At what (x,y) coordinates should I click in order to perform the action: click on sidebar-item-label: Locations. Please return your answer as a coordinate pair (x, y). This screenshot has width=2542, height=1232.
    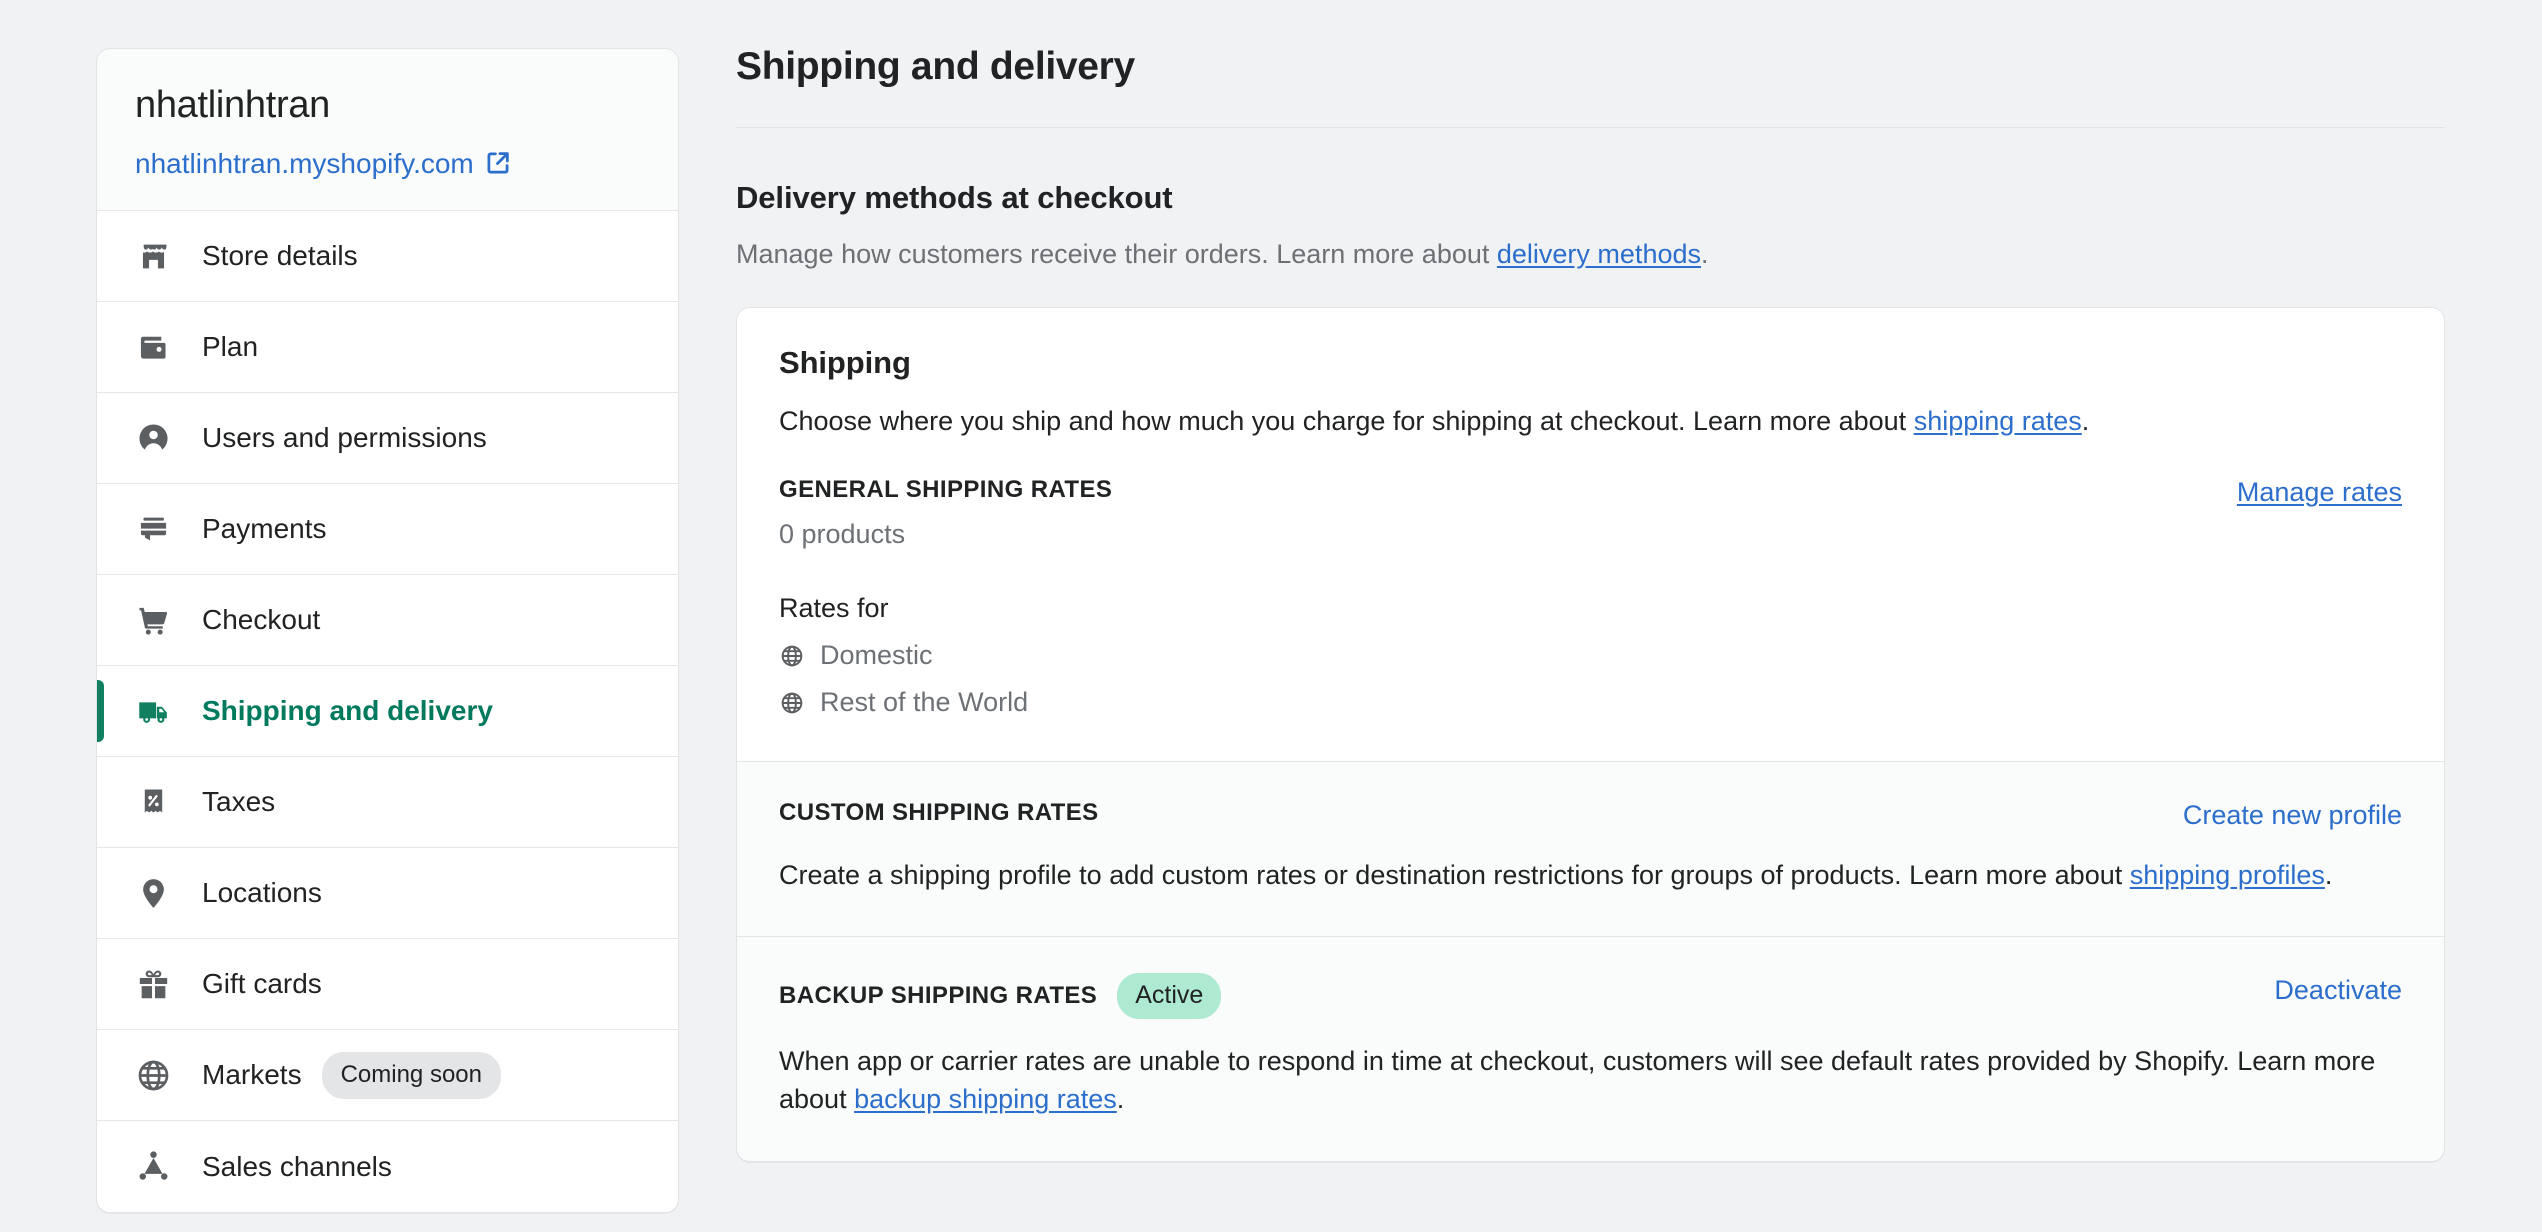
    Looking at the image, I should click on (262, 893).